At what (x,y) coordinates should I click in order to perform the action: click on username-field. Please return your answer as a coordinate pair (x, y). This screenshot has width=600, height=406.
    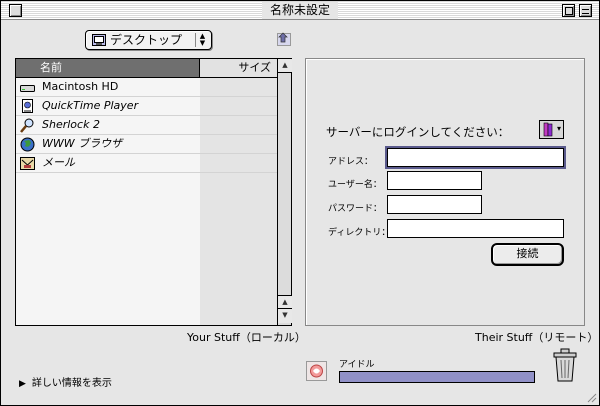
    Looking at the image, I should click on (434, 180).